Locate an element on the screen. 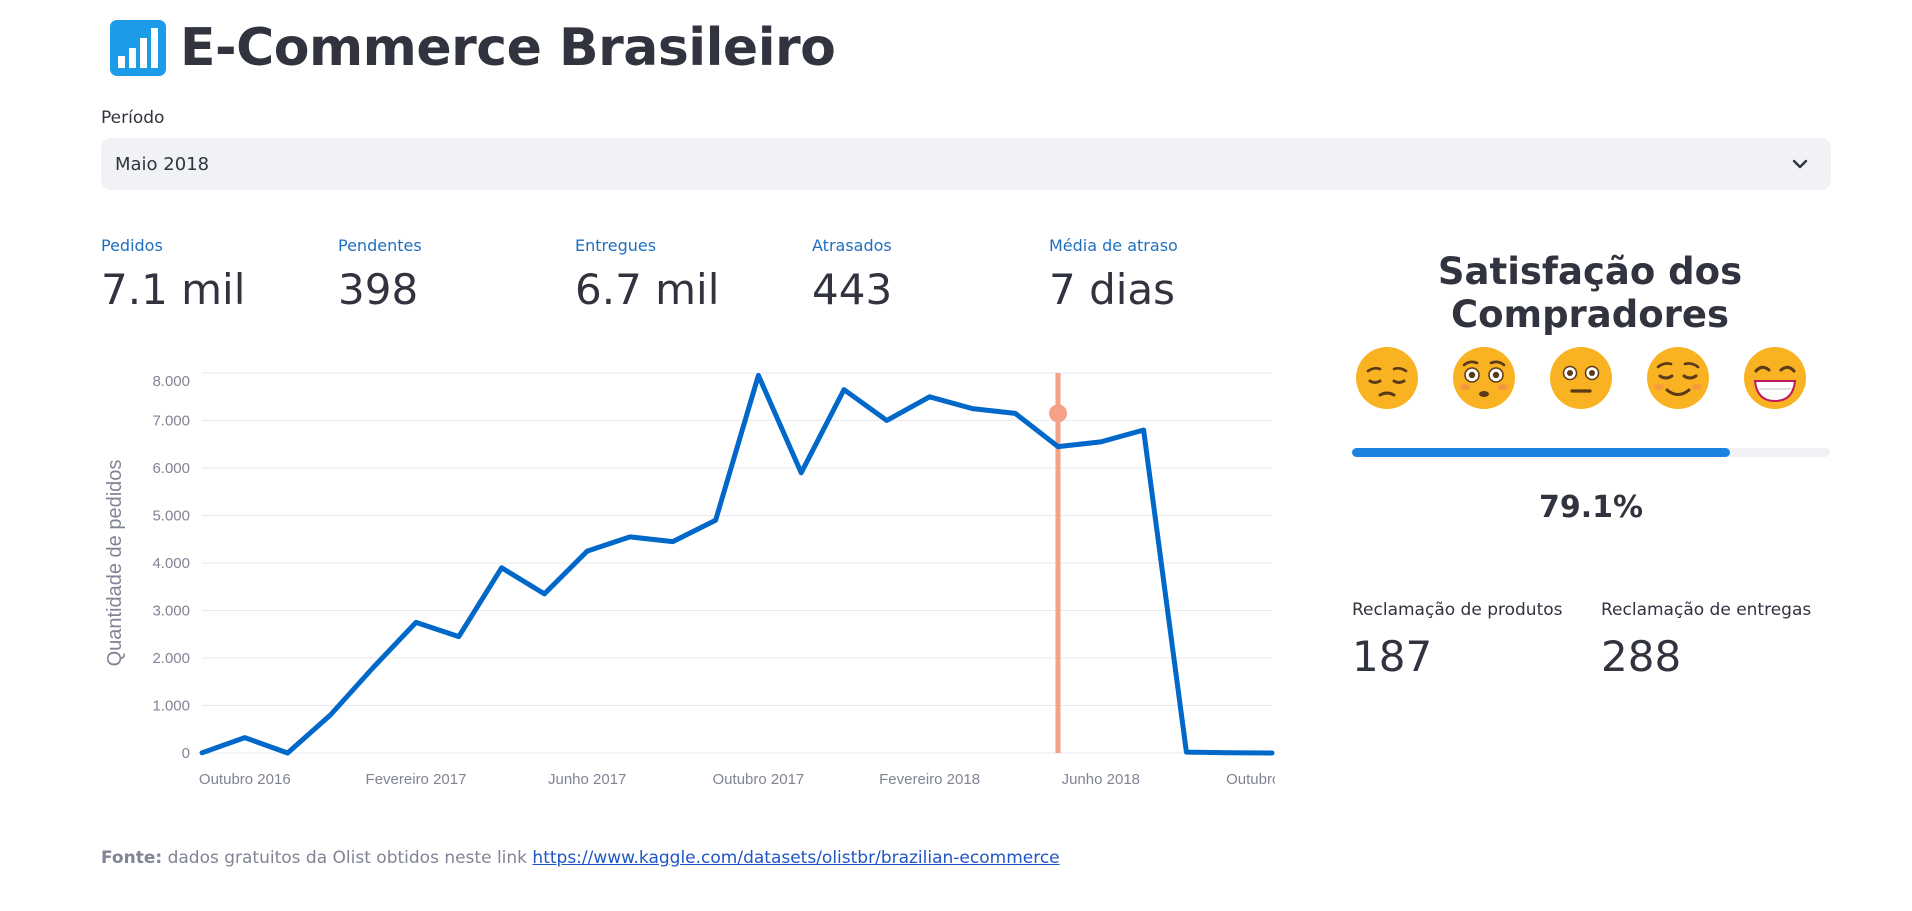  y-tick-label: 5.000 is located at coordinates (171, 516).